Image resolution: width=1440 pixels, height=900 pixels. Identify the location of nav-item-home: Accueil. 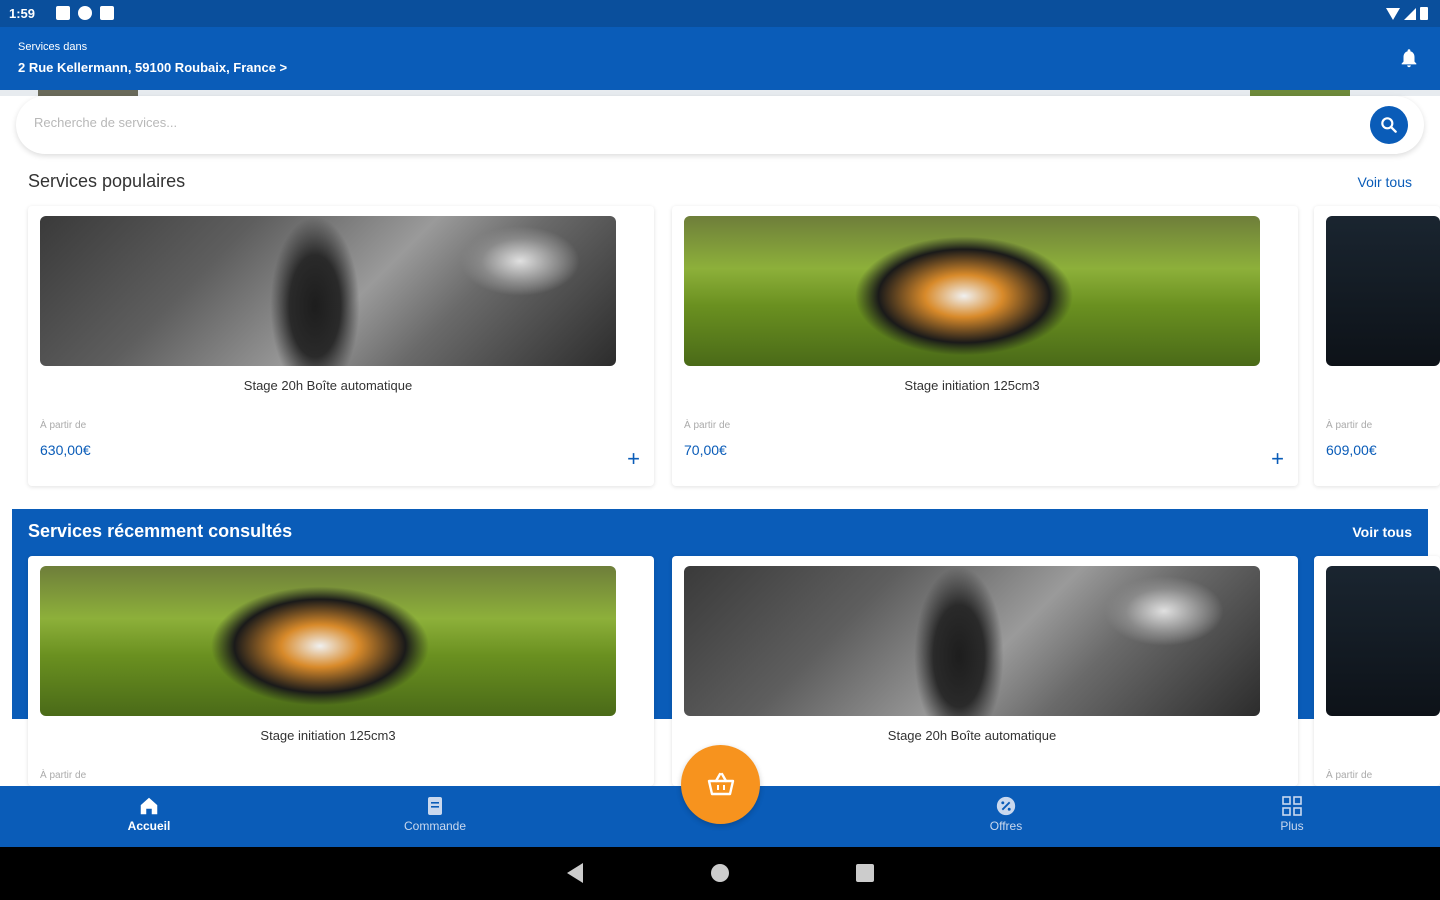
(149, 816).